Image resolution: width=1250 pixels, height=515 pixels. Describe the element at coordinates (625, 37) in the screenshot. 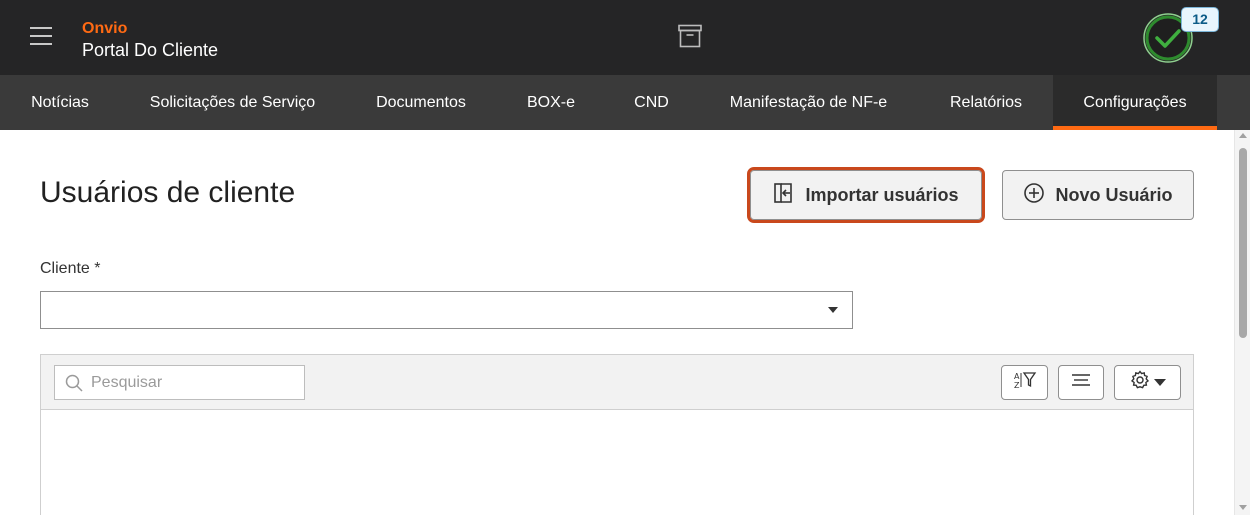

I see `top-bar: Onvio Portal Do Cliente 12` at that location.